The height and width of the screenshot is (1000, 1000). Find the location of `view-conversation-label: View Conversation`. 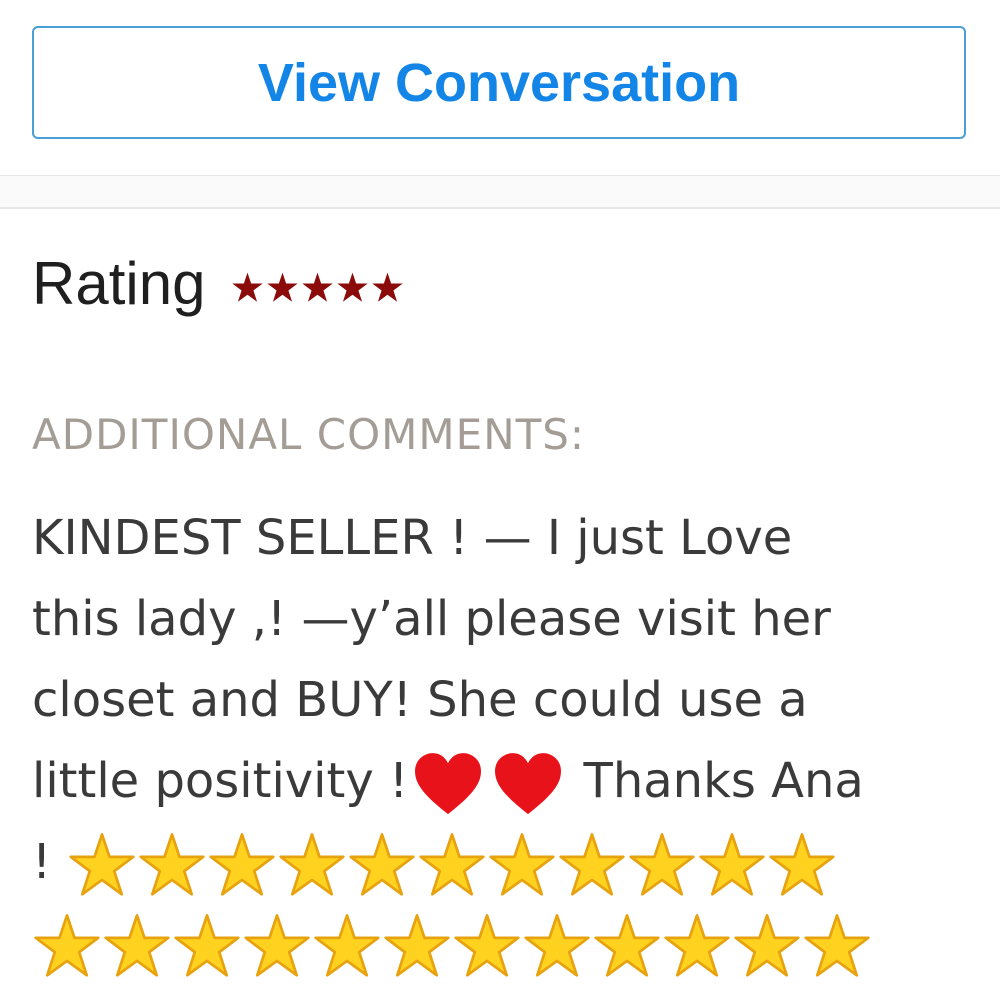

view-conversation-label: View Conversation is located at coordinates (499, 82).